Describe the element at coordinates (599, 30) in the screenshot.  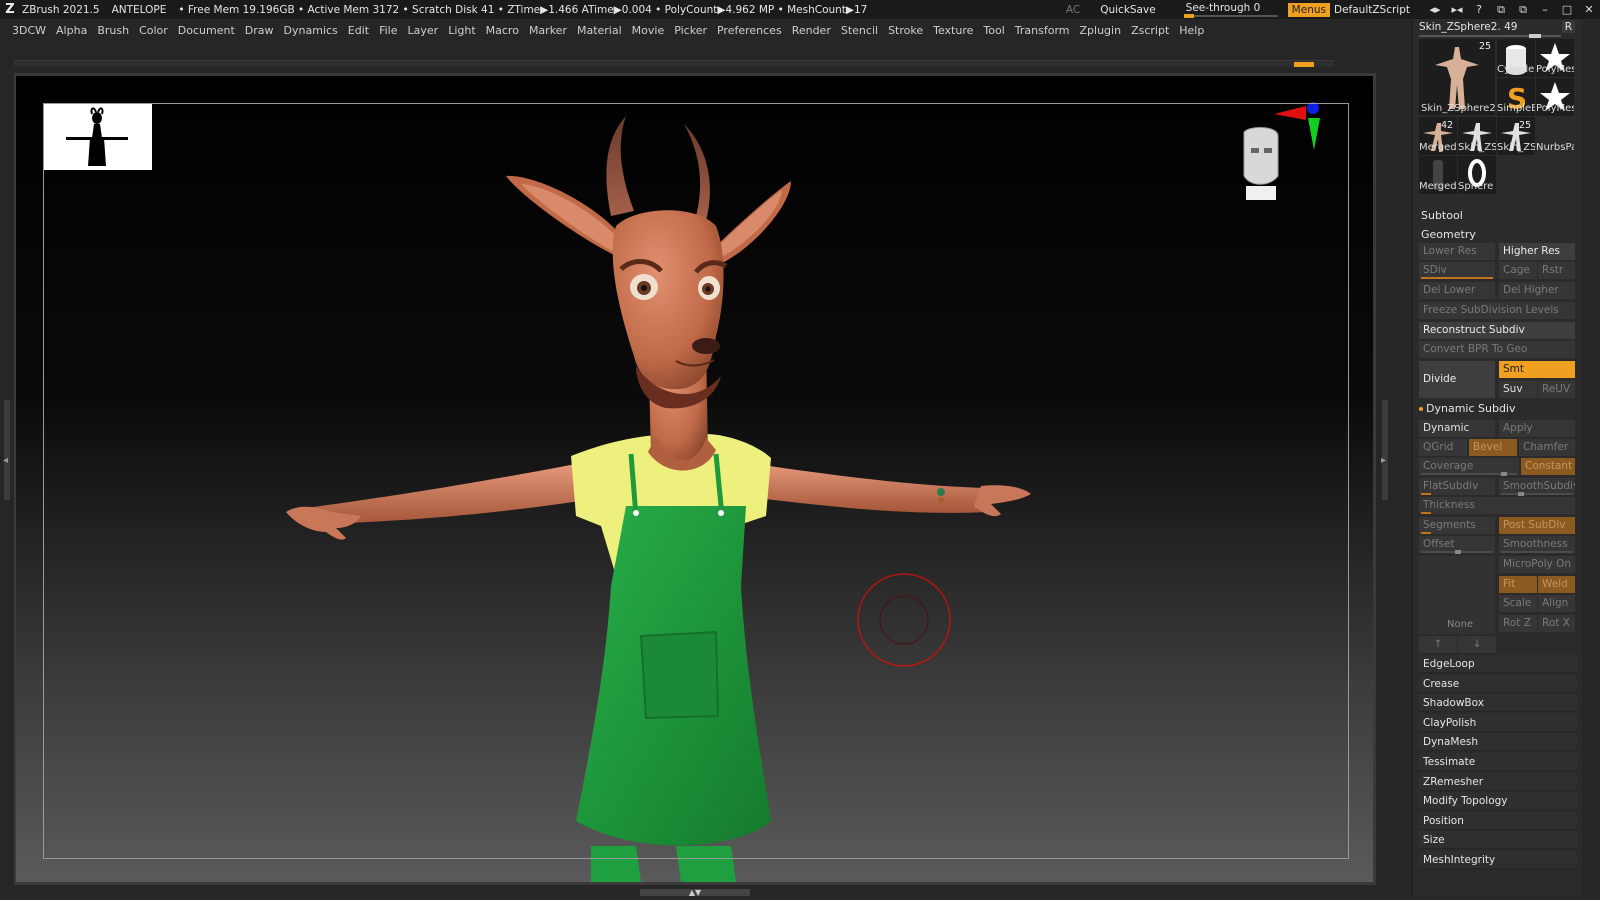
I see `menu-material: Material` at that location.